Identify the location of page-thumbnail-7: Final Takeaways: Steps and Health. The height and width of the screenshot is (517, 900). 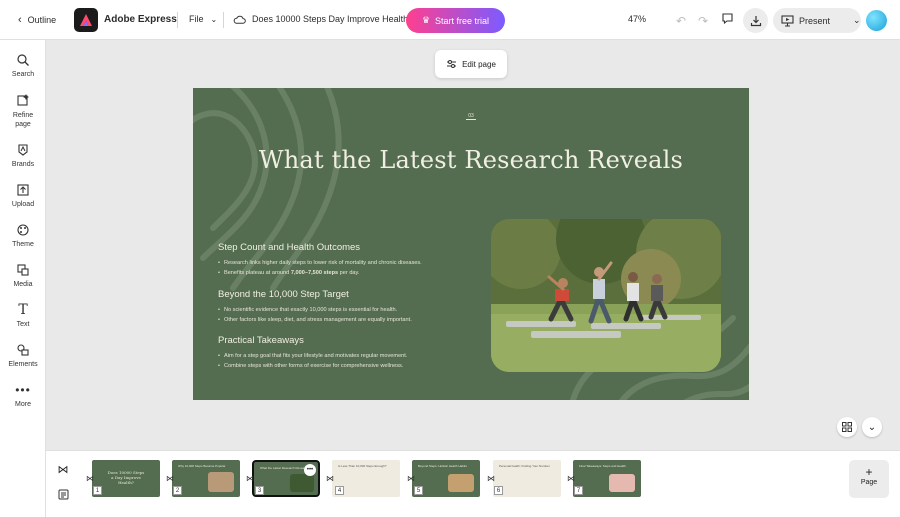
(607, 478).